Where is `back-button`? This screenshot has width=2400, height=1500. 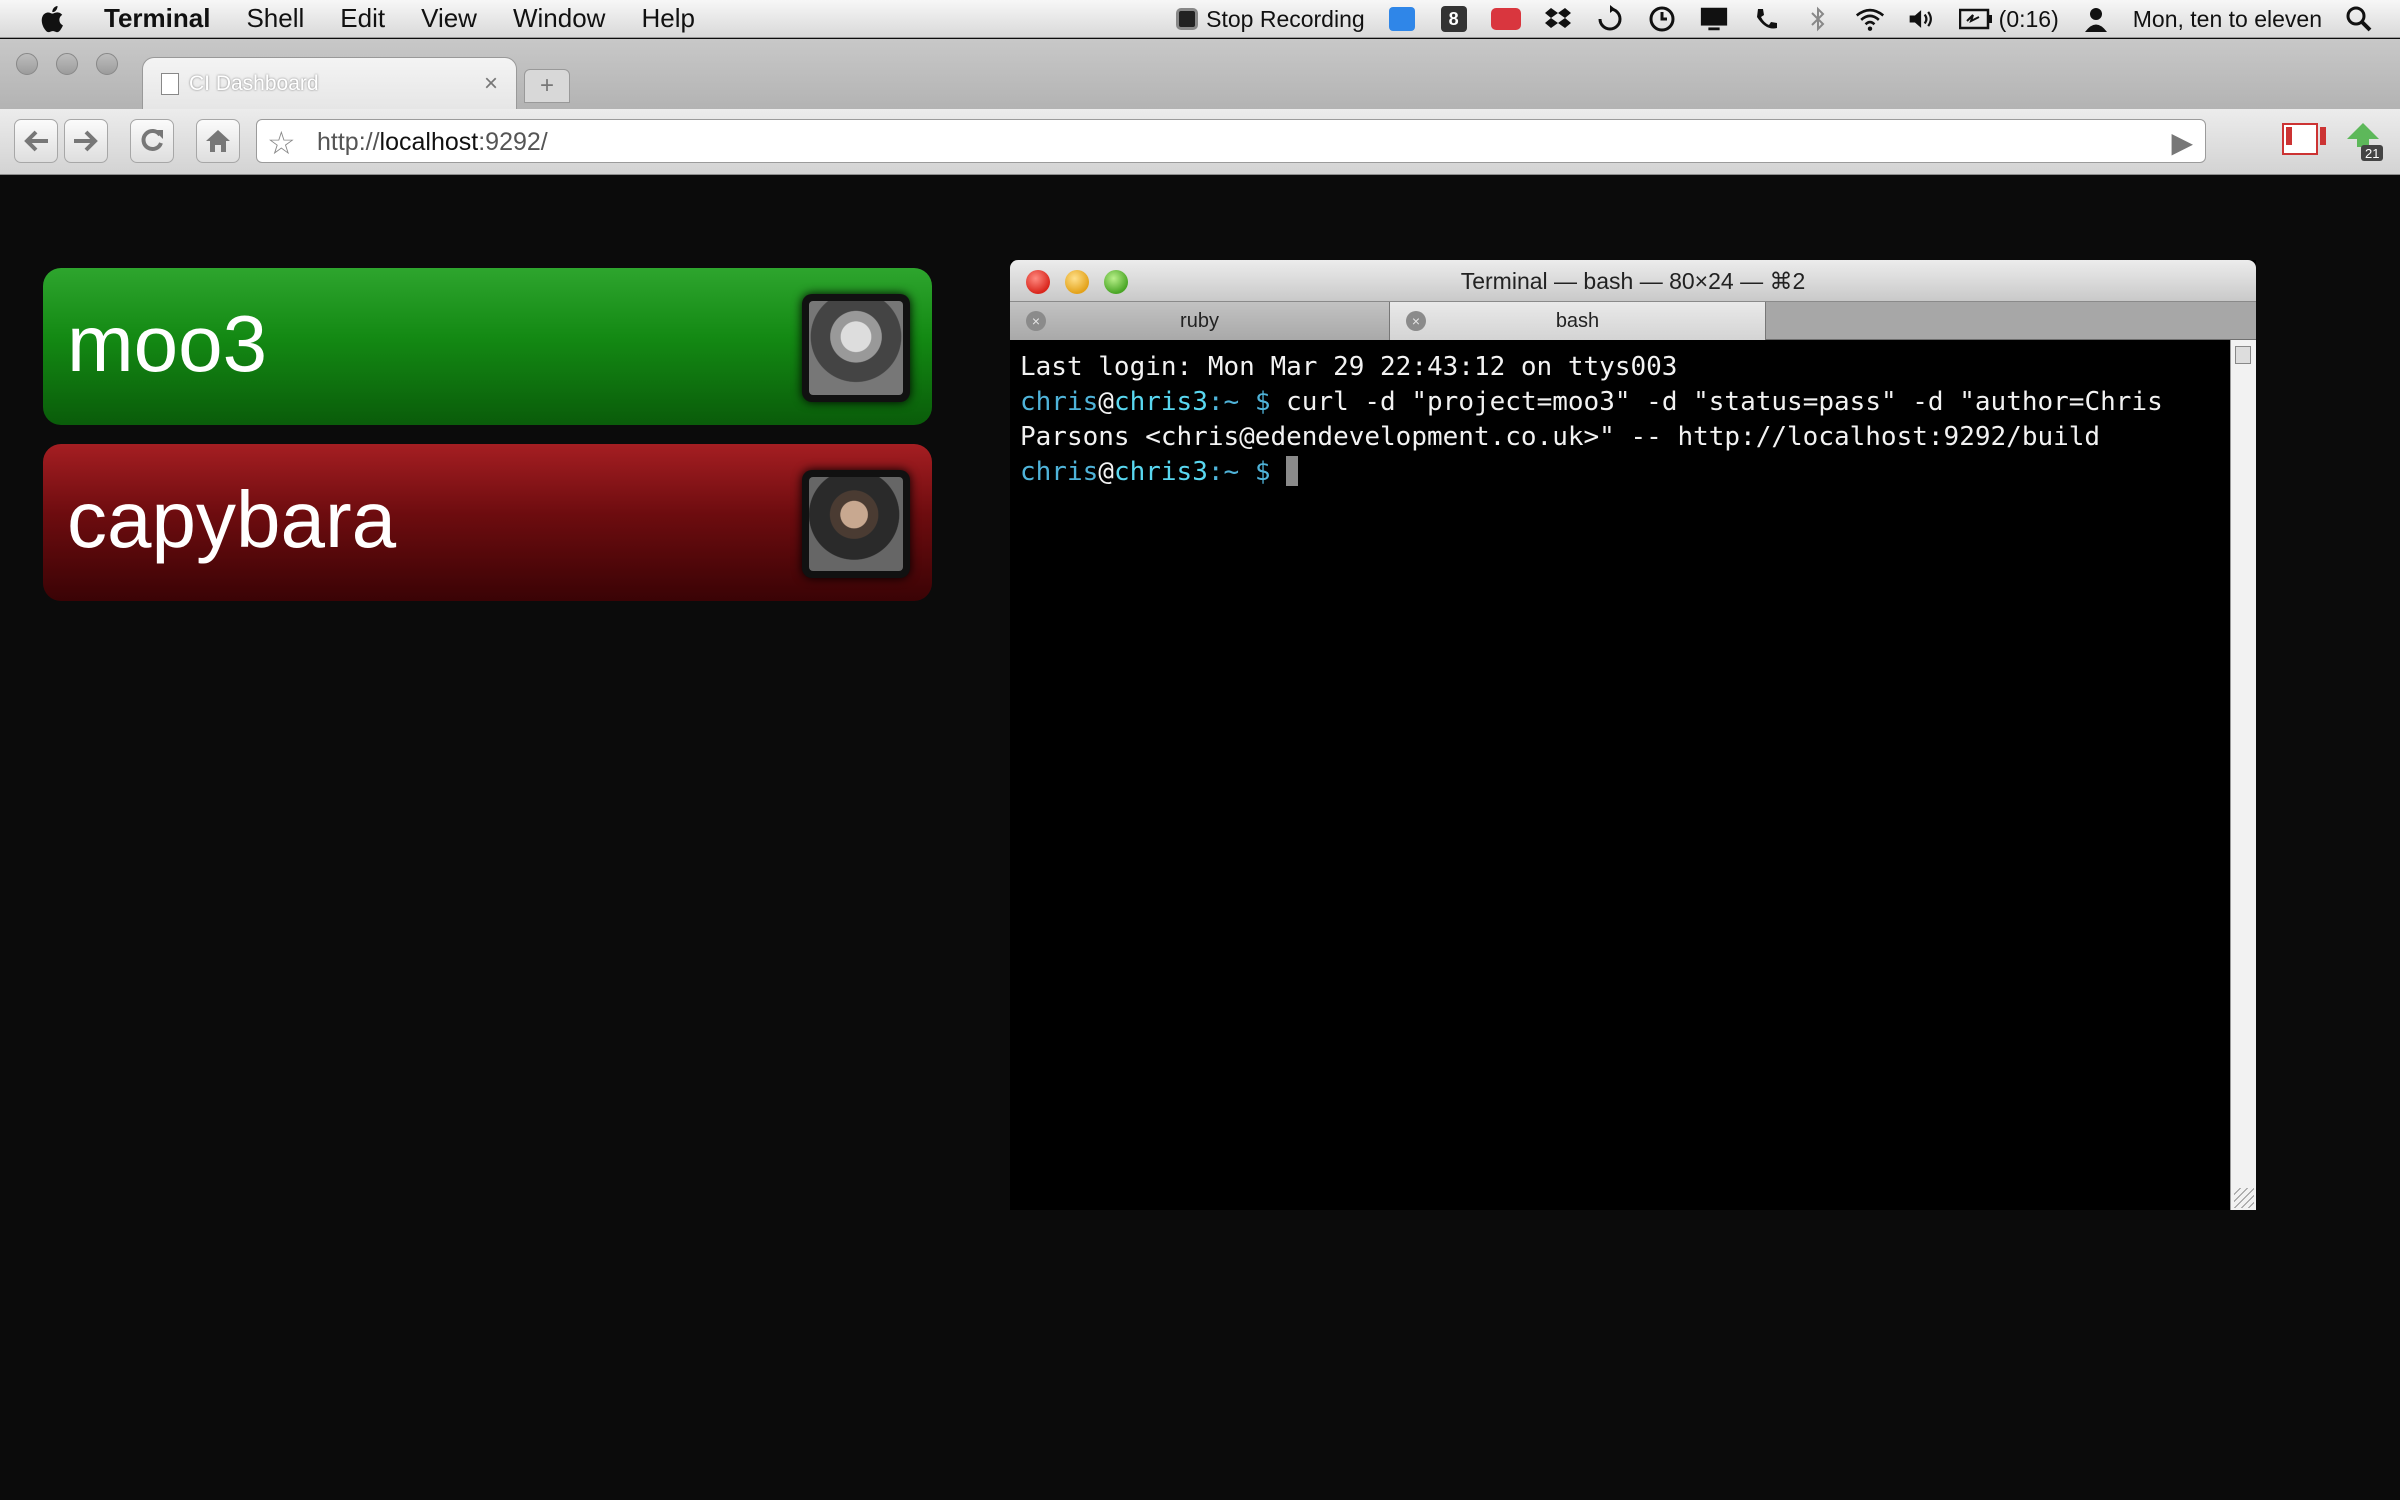 back-button is located at coordinates (36, 141).